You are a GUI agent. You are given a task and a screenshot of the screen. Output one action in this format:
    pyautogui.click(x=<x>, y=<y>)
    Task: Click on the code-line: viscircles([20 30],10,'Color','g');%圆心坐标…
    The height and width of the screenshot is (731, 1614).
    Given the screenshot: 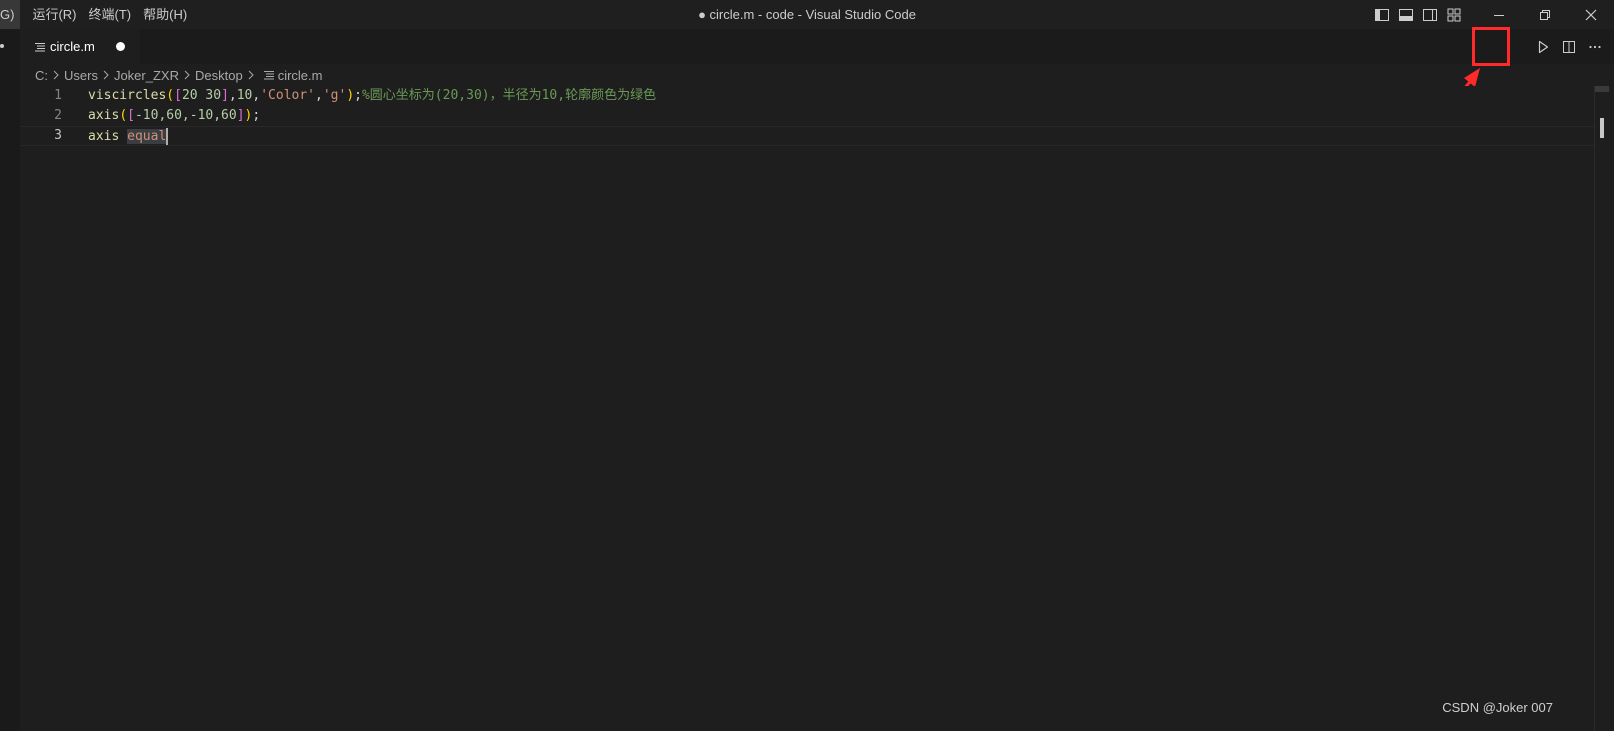 What is the action you would take?
    pyautogui.click(x=841, y=96)
    